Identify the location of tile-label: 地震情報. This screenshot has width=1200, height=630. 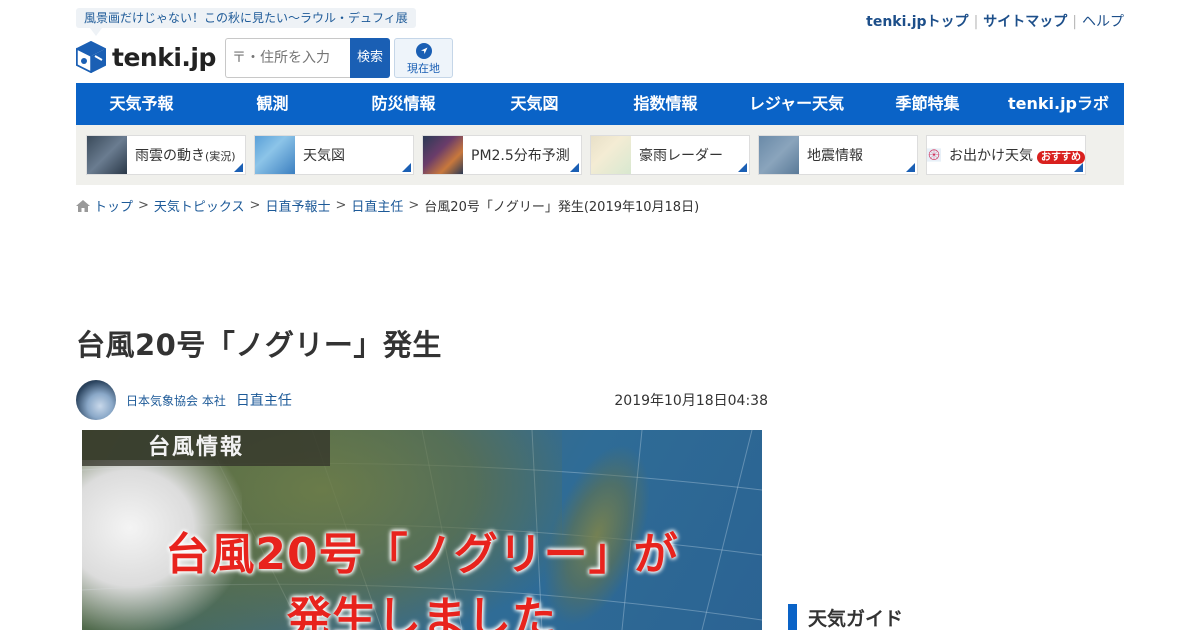
(835, 156).